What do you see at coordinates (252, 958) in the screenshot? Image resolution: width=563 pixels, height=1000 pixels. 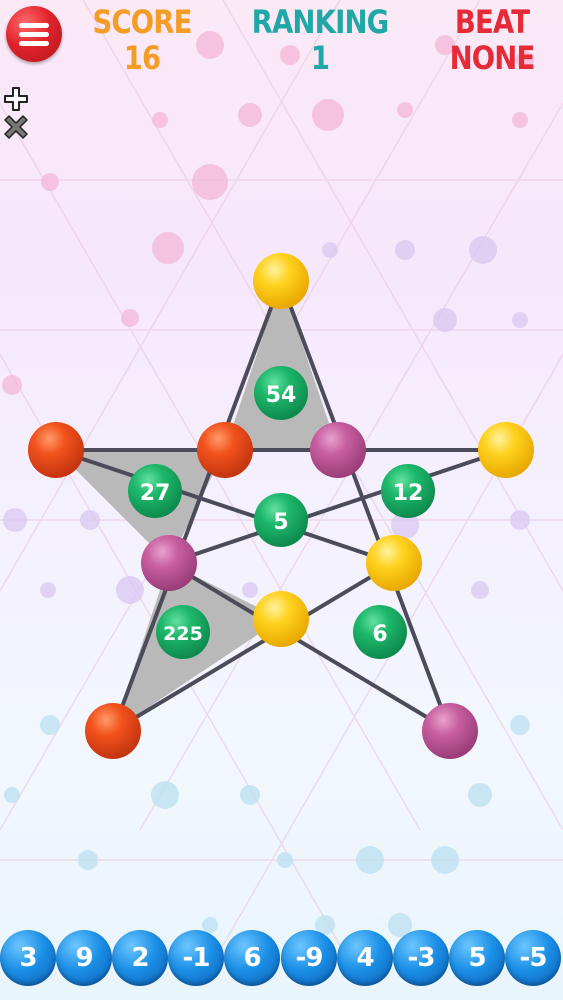 I see `tray-ball: 6` at bounding box center [252, 958].